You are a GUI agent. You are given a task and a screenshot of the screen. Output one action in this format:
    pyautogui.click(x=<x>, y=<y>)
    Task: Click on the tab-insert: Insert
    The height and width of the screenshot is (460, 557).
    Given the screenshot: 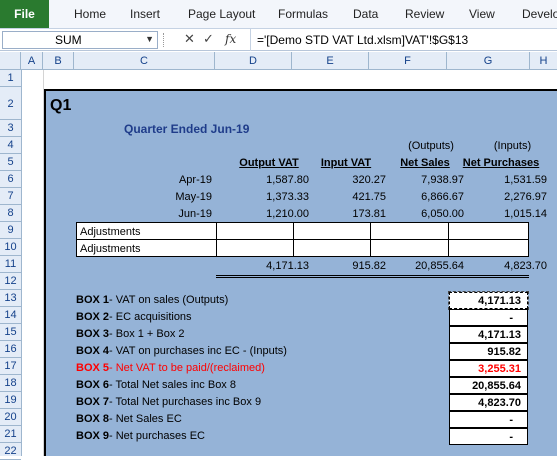 What is the action you would take?
    pyautogui.click(x=145, y=14)
    